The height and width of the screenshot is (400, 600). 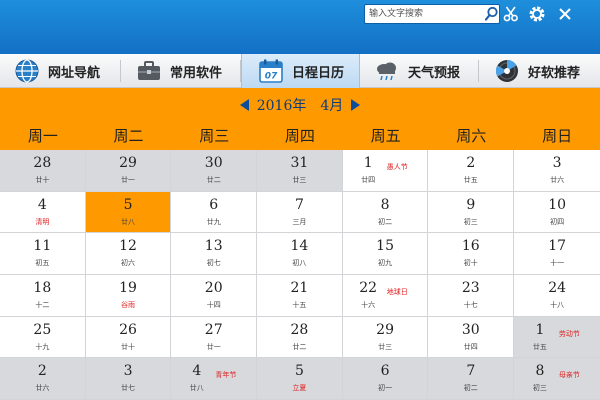 I want to click on festival-label: 母亲节, so click(x=569, y=375).